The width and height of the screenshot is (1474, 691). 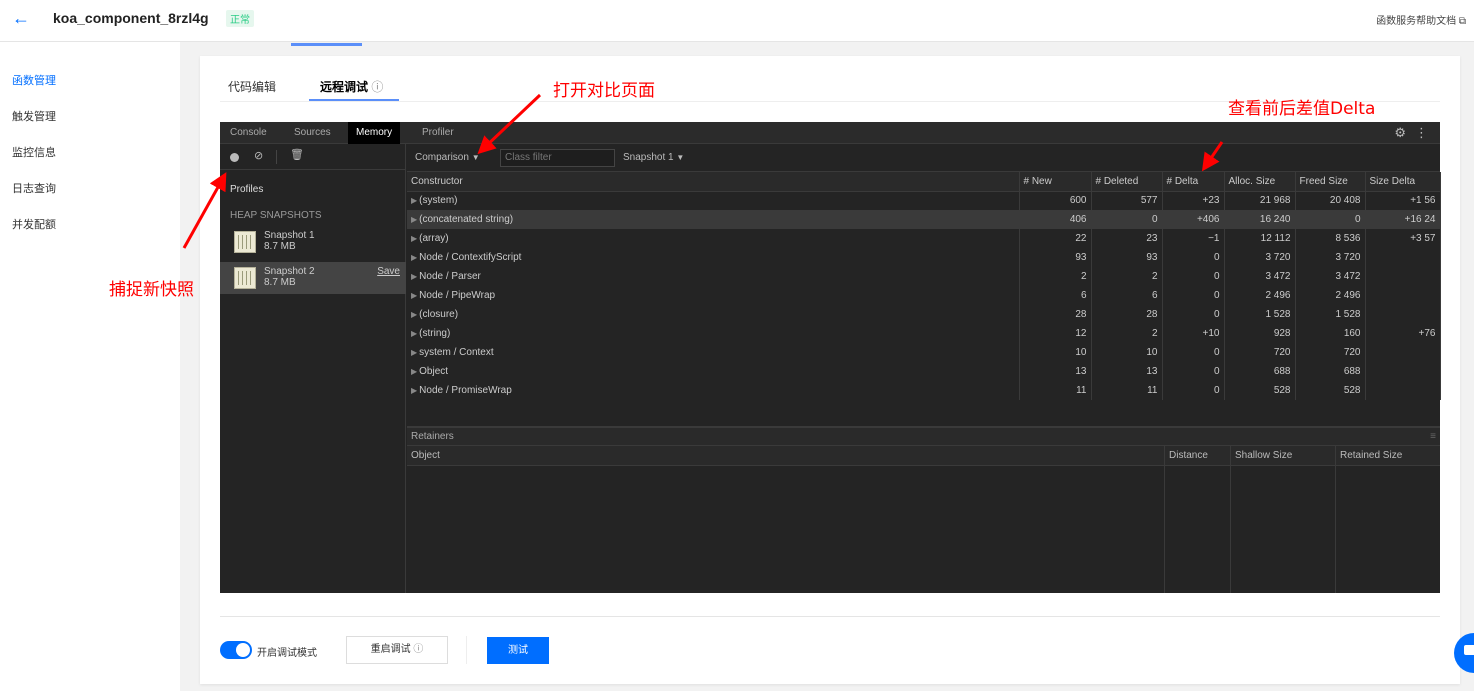 I want to click on new-cell: 2, so click(x=1055, y=276).